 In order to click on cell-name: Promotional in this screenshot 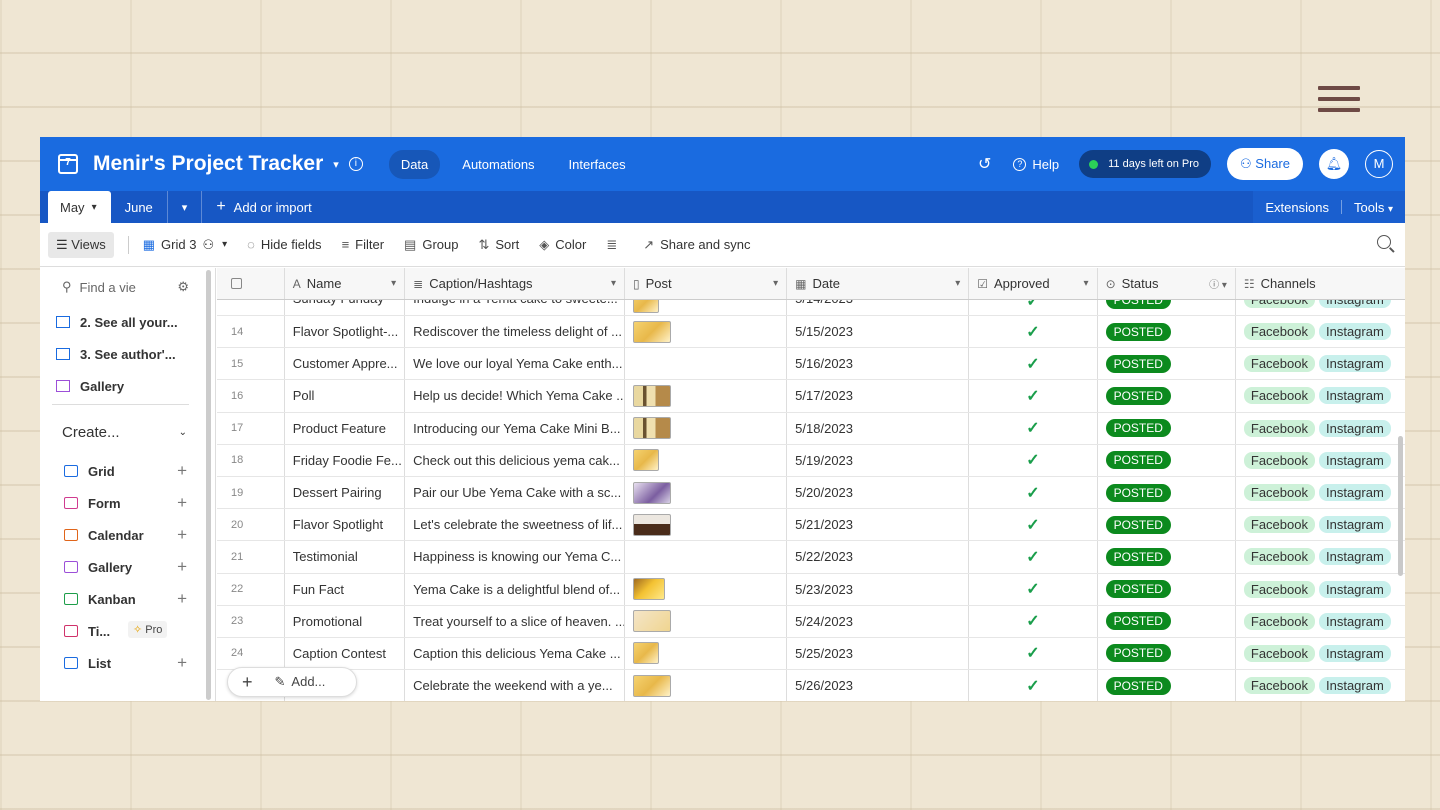, I will do `click(345, 621)`.